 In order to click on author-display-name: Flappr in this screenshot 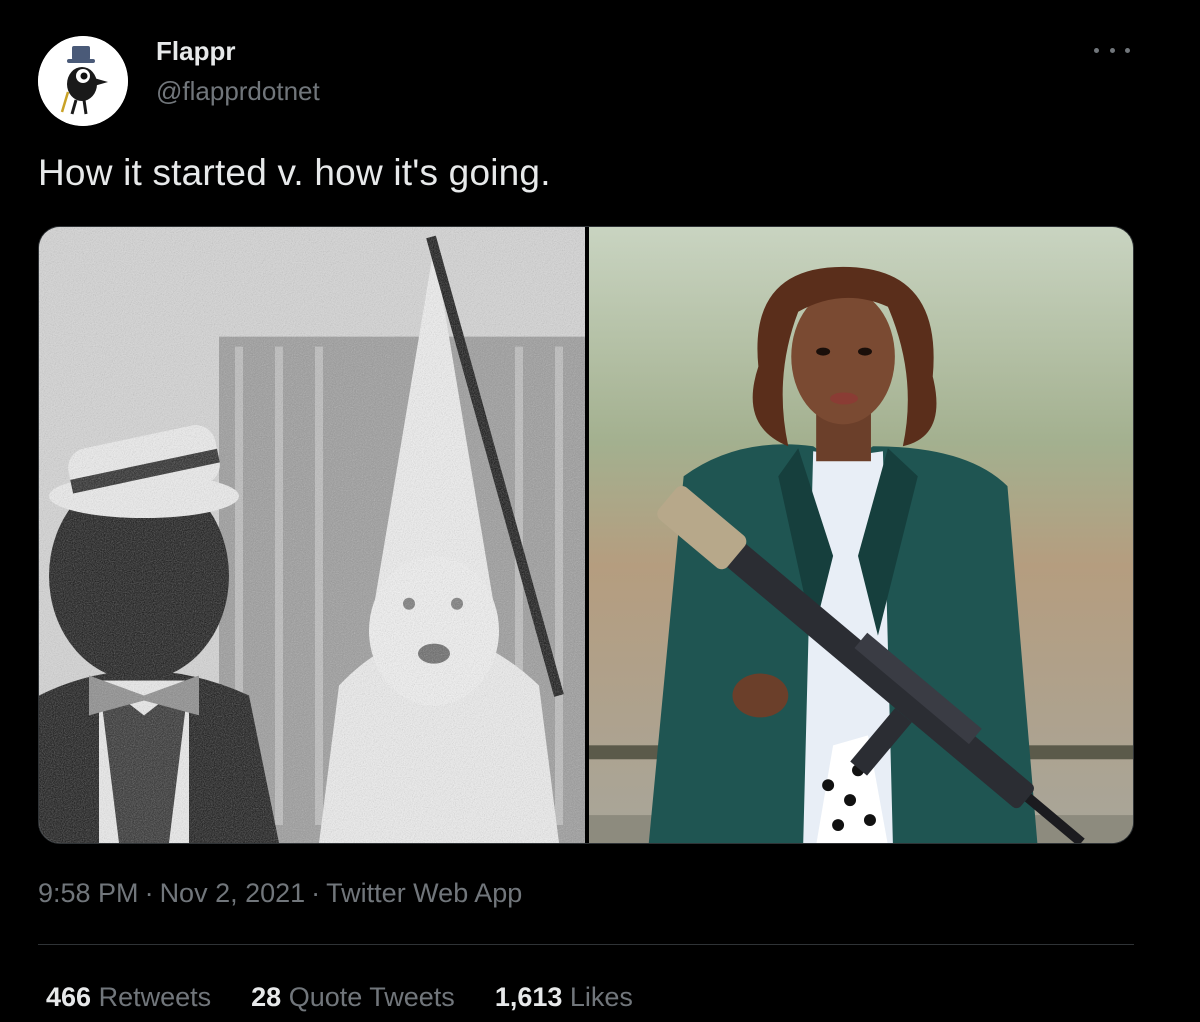, I will do `click(195, 51)`.